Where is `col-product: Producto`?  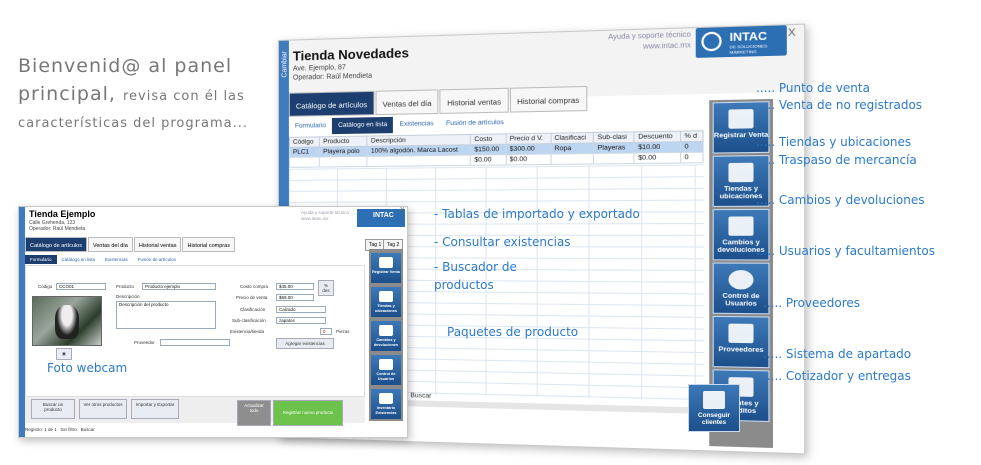 col-product: Producto is located at coordinates (344, 141).